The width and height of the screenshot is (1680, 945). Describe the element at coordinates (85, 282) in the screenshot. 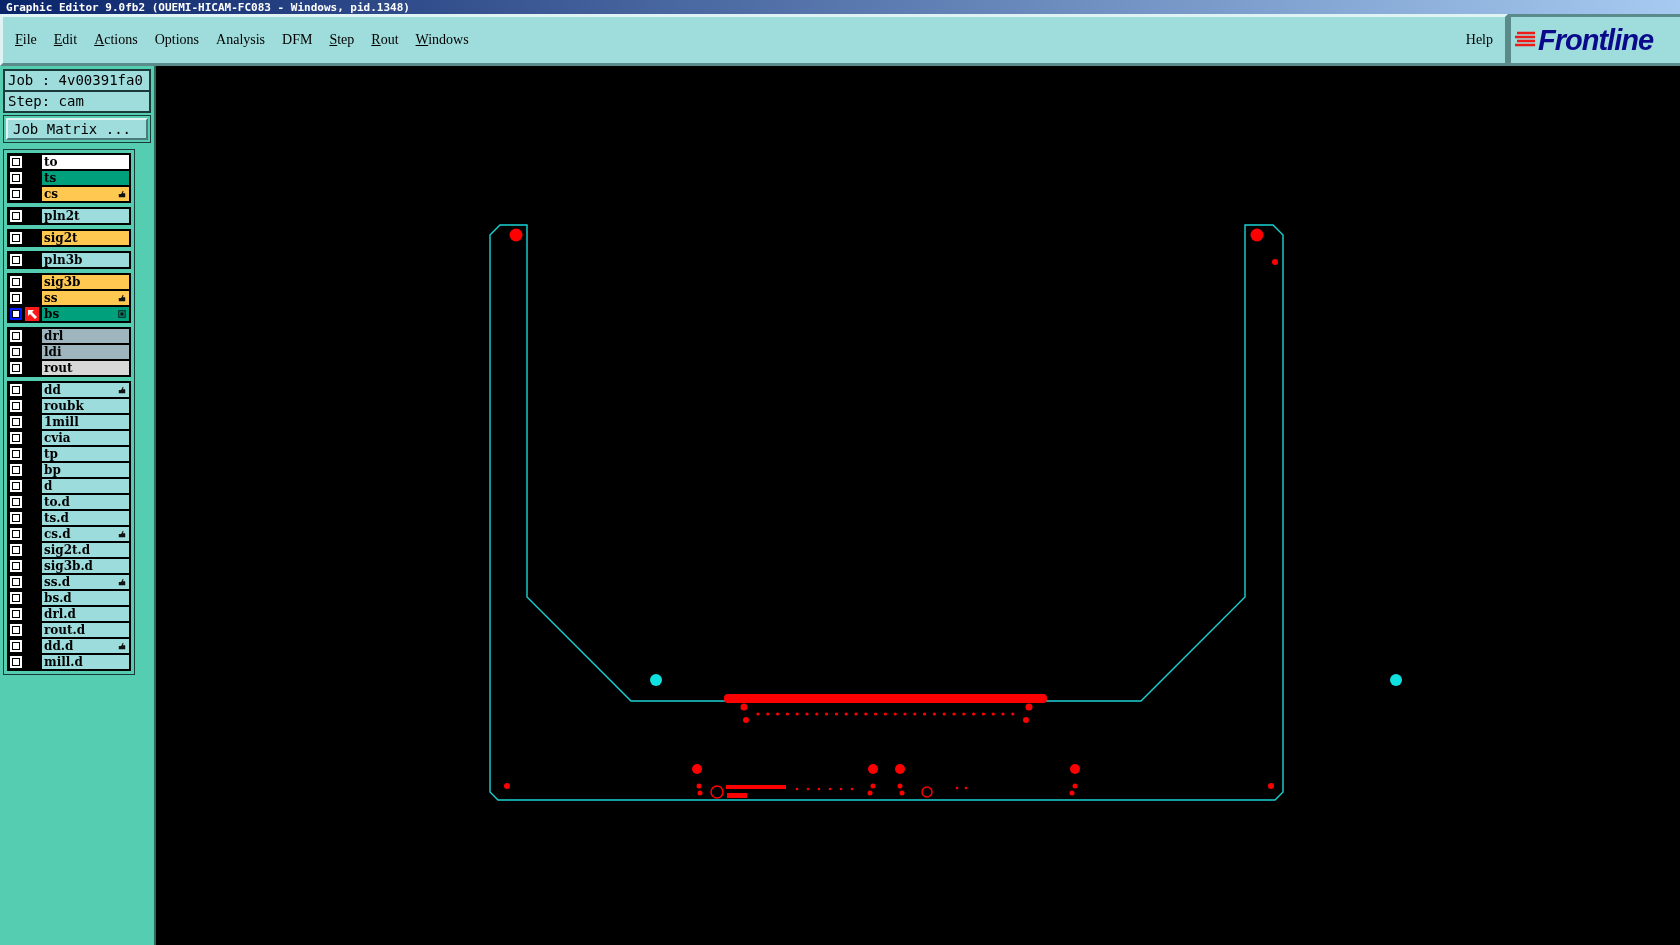

I see `layer-item: sig3b` at that location.